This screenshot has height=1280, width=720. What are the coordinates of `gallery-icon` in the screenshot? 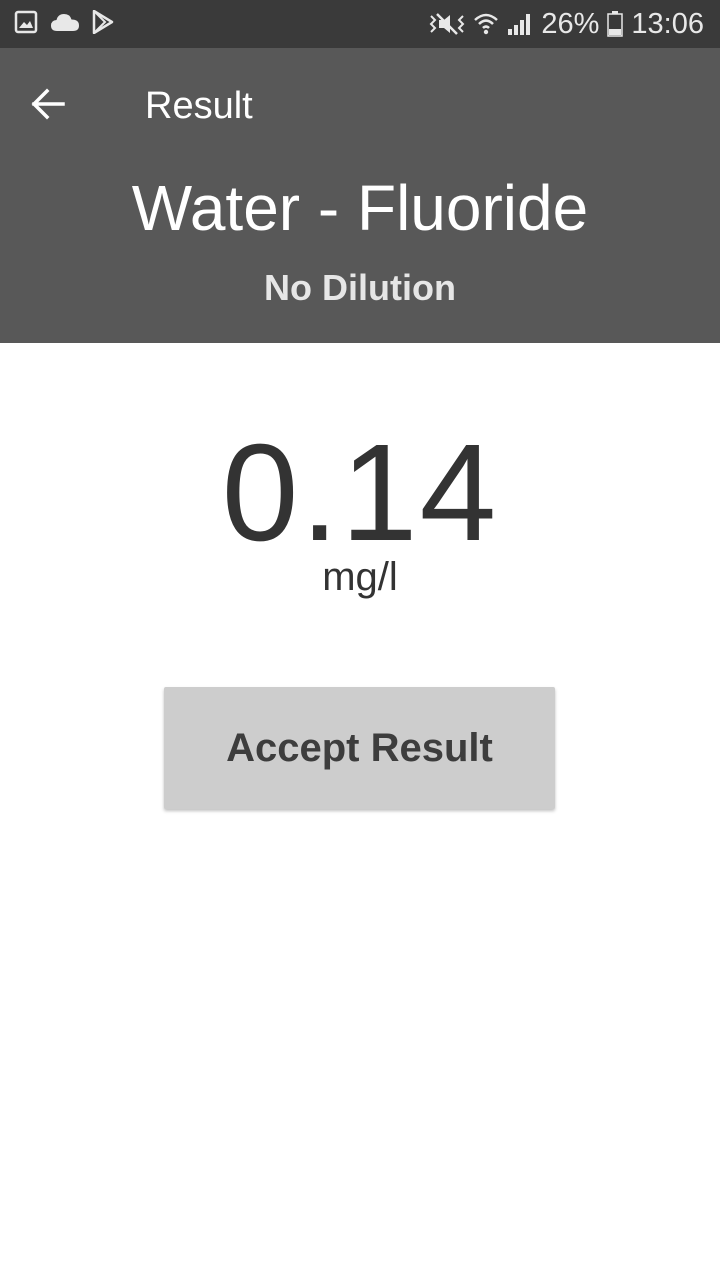 It's located at (26, 22).